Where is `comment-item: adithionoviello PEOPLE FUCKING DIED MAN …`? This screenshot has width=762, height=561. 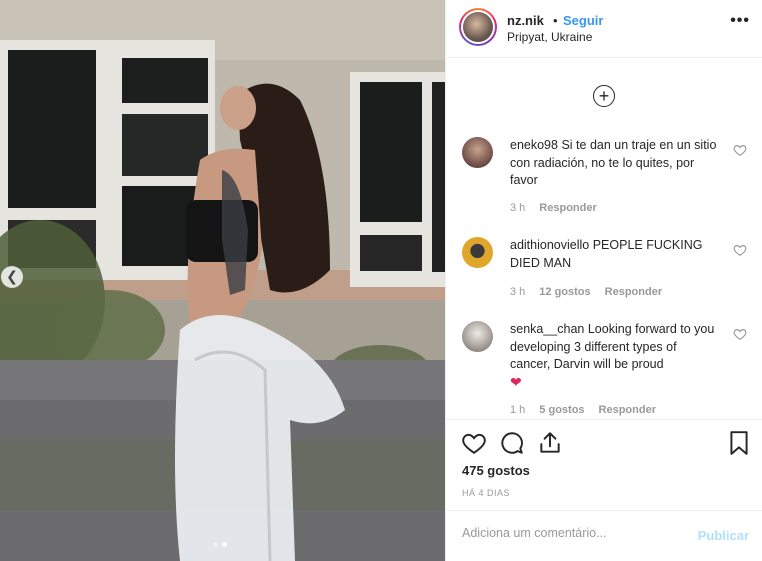 comment-item: adithionoviello PEOPLE FUCKING DIED MAN … is located at coordinates (604, 272).